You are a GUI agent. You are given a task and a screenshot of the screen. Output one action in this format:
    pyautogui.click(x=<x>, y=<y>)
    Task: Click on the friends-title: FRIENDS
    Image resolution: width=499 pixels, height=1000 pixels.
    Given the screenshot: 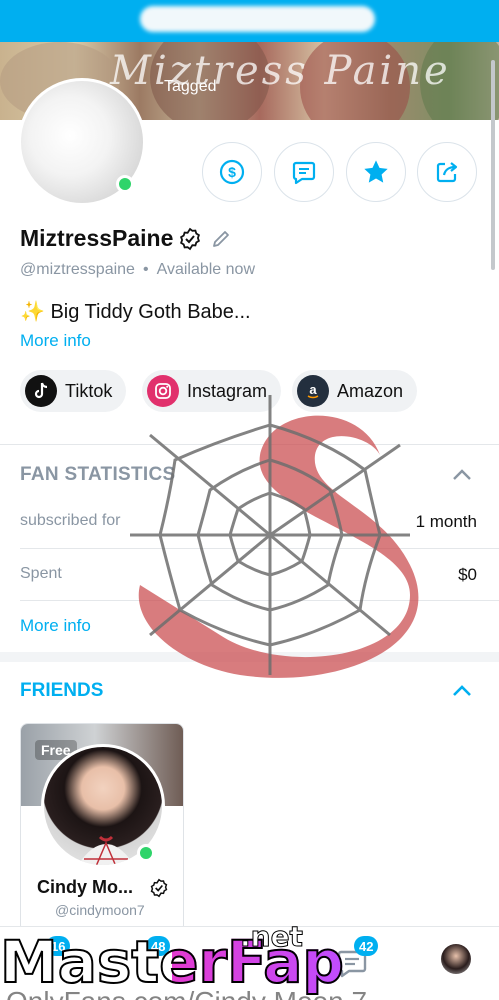 What is the action you would take?
    pyautogui.click(x=62, y=690)
    